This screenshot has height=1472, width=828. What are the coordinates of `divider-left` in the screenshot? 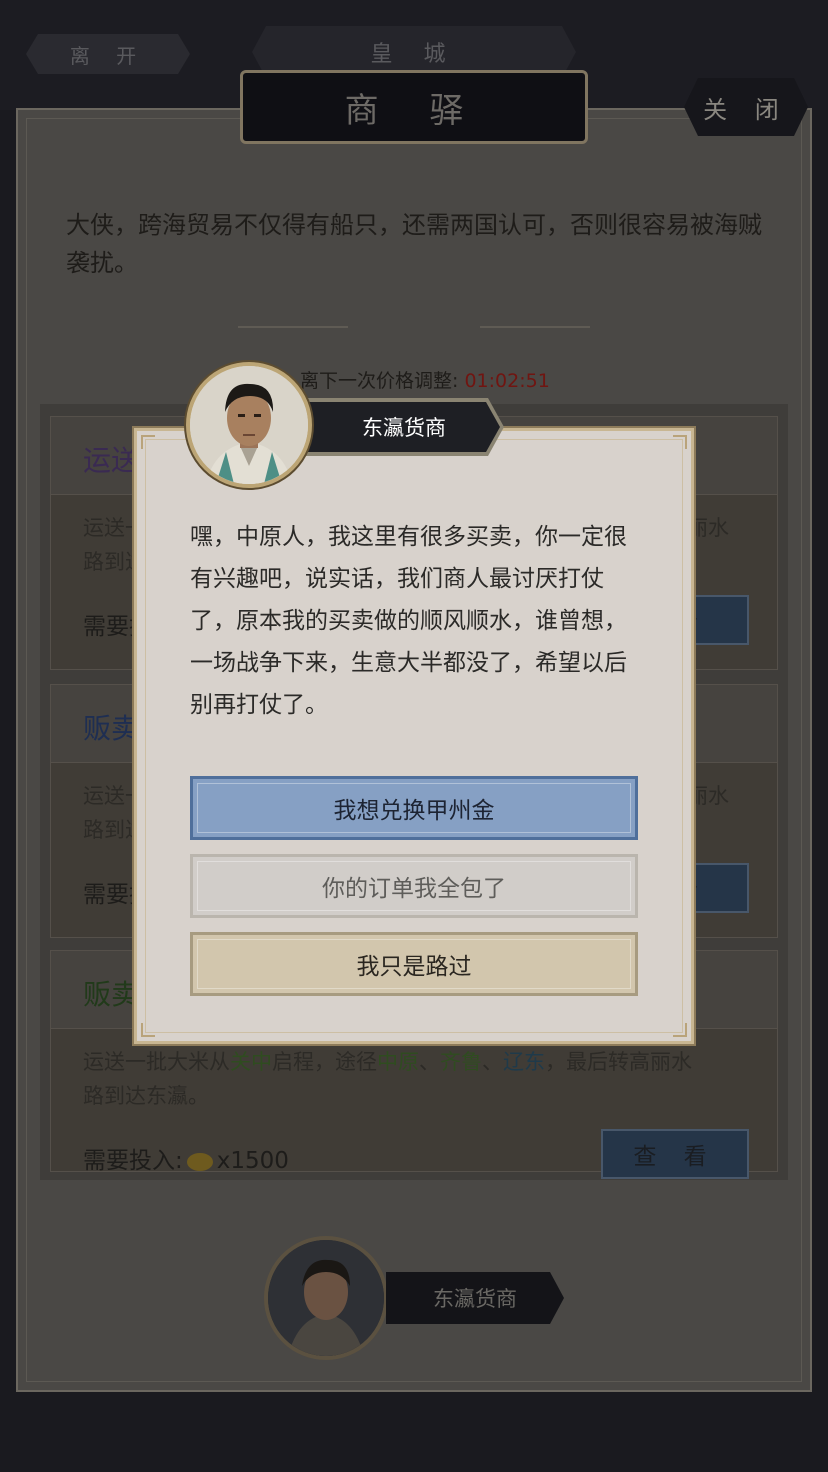 It's located at (293, 327).